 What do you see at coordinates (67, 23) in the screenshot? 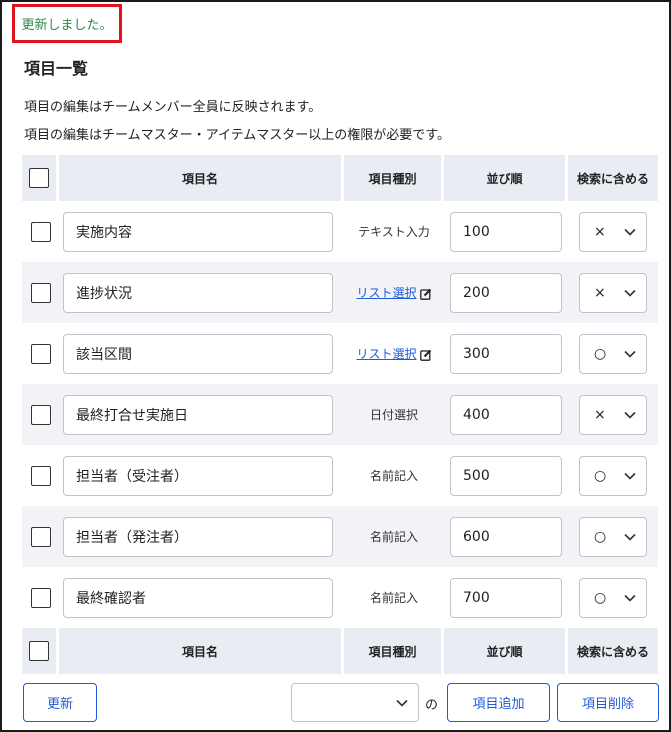
I see `update-notice: 更新しました。` at bounding box center [67, 23].